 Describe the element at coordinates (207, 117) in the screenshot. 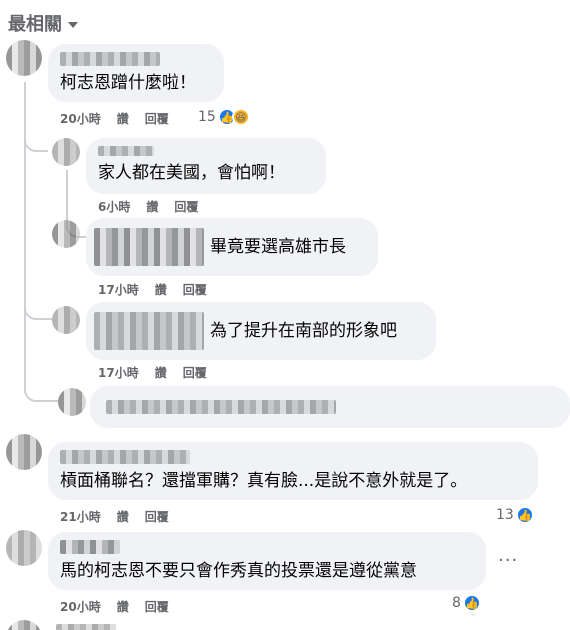

I see `reaction-count: 15` at that location.